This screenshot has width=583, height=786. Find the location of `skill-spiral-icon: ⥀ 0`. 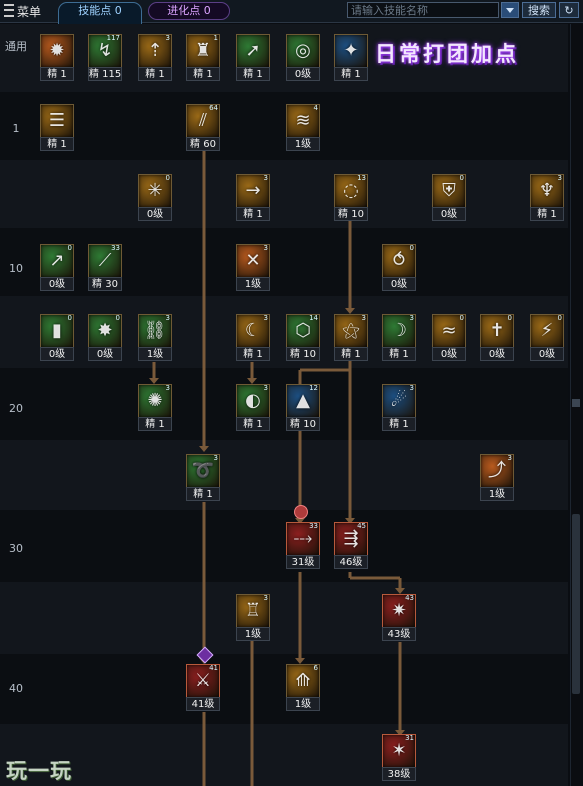

skill-spiral-icon: ⥀ 0 is located at coordinates (399, 261).